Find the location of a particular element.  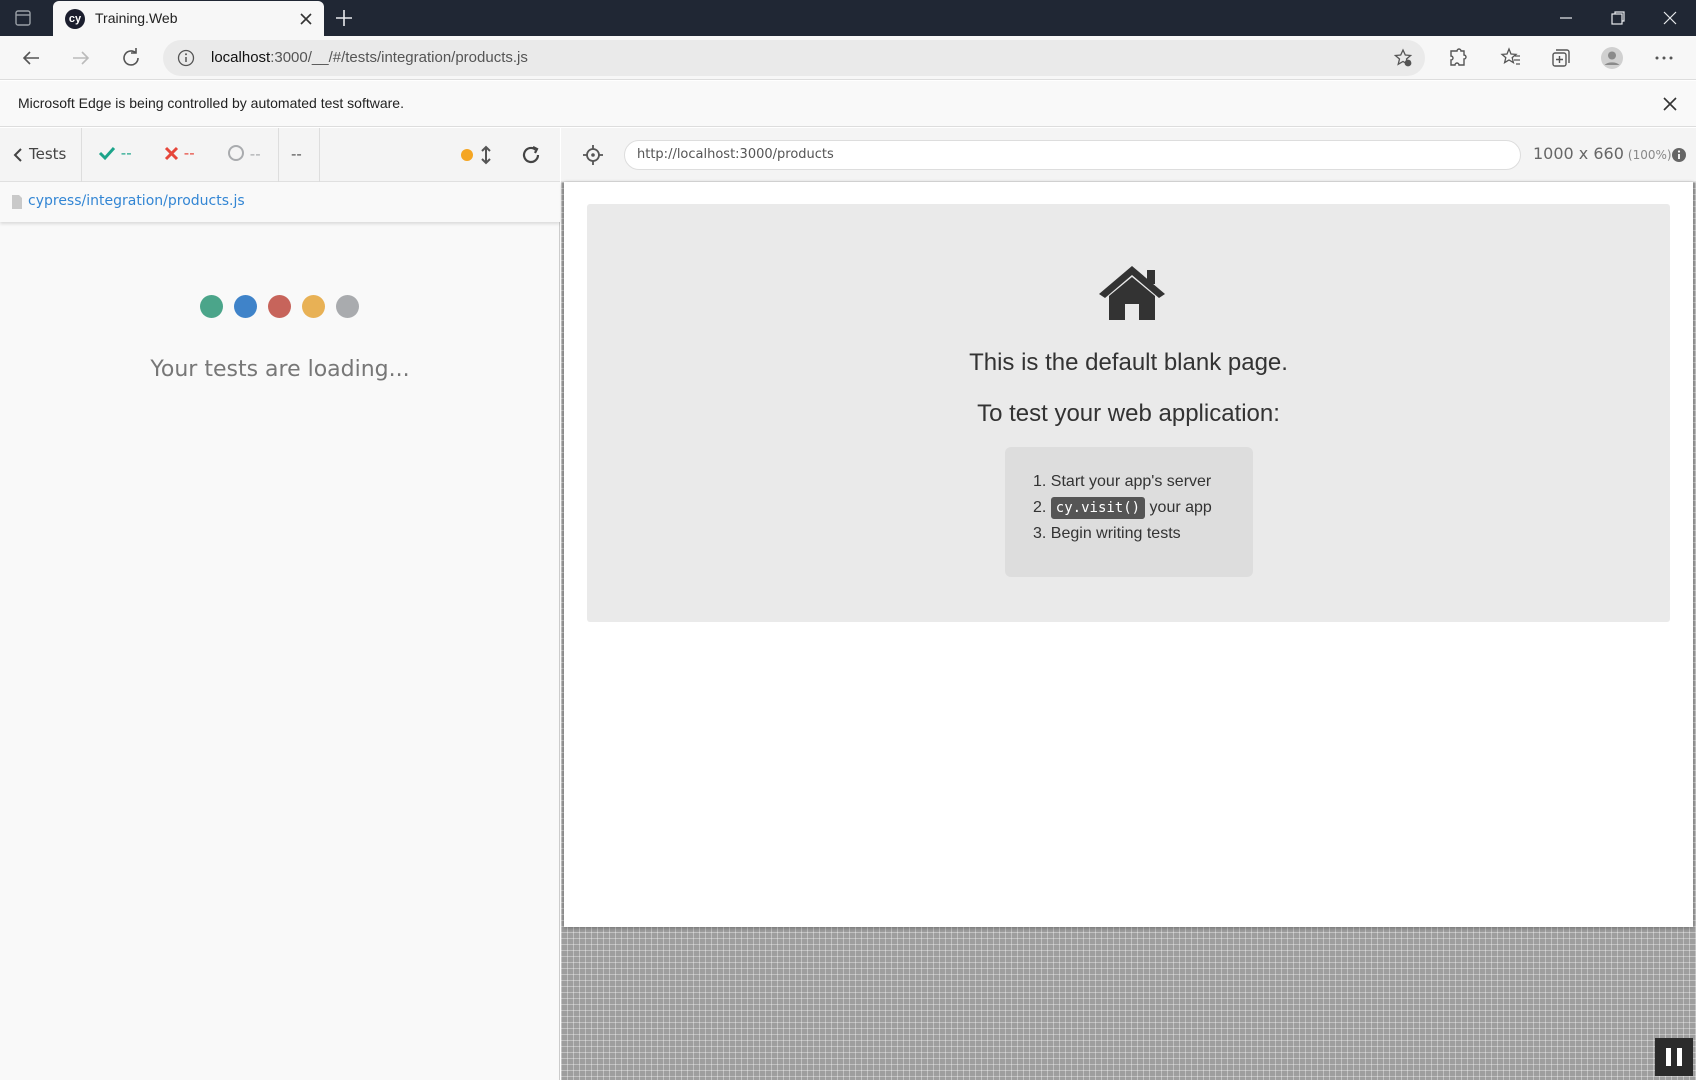

passed-stat: -- is located at coordinates (115, 153).